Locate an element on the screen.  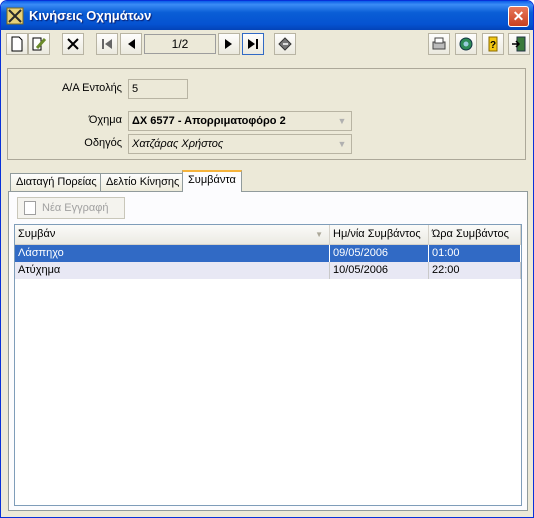
prev-record-icon is located at coordinates (131, 44).